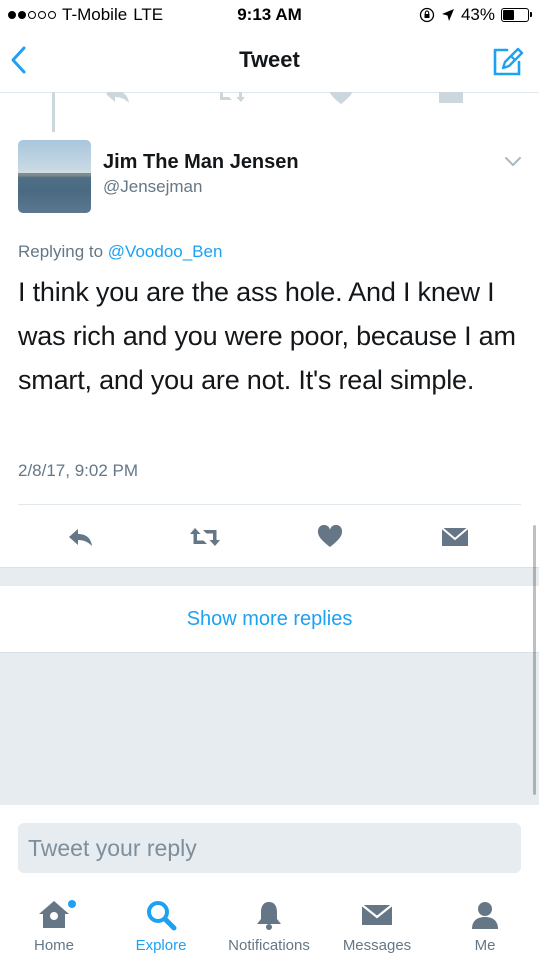 This screenshot has width=539, height=960. I want to click on location-arrow-icon, so click(447, 15).